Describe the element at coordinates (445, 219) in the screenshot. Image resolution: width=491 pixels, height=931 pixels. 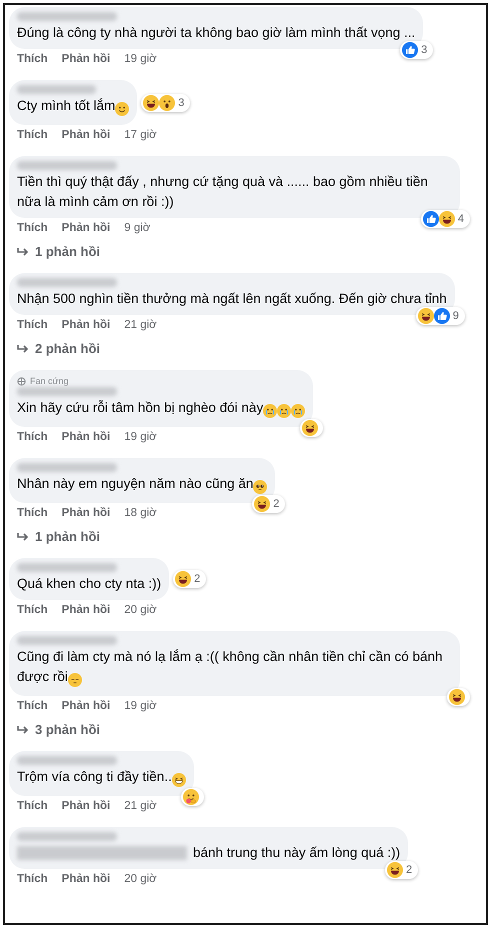
I see `reaction-summary: 4` at that location.